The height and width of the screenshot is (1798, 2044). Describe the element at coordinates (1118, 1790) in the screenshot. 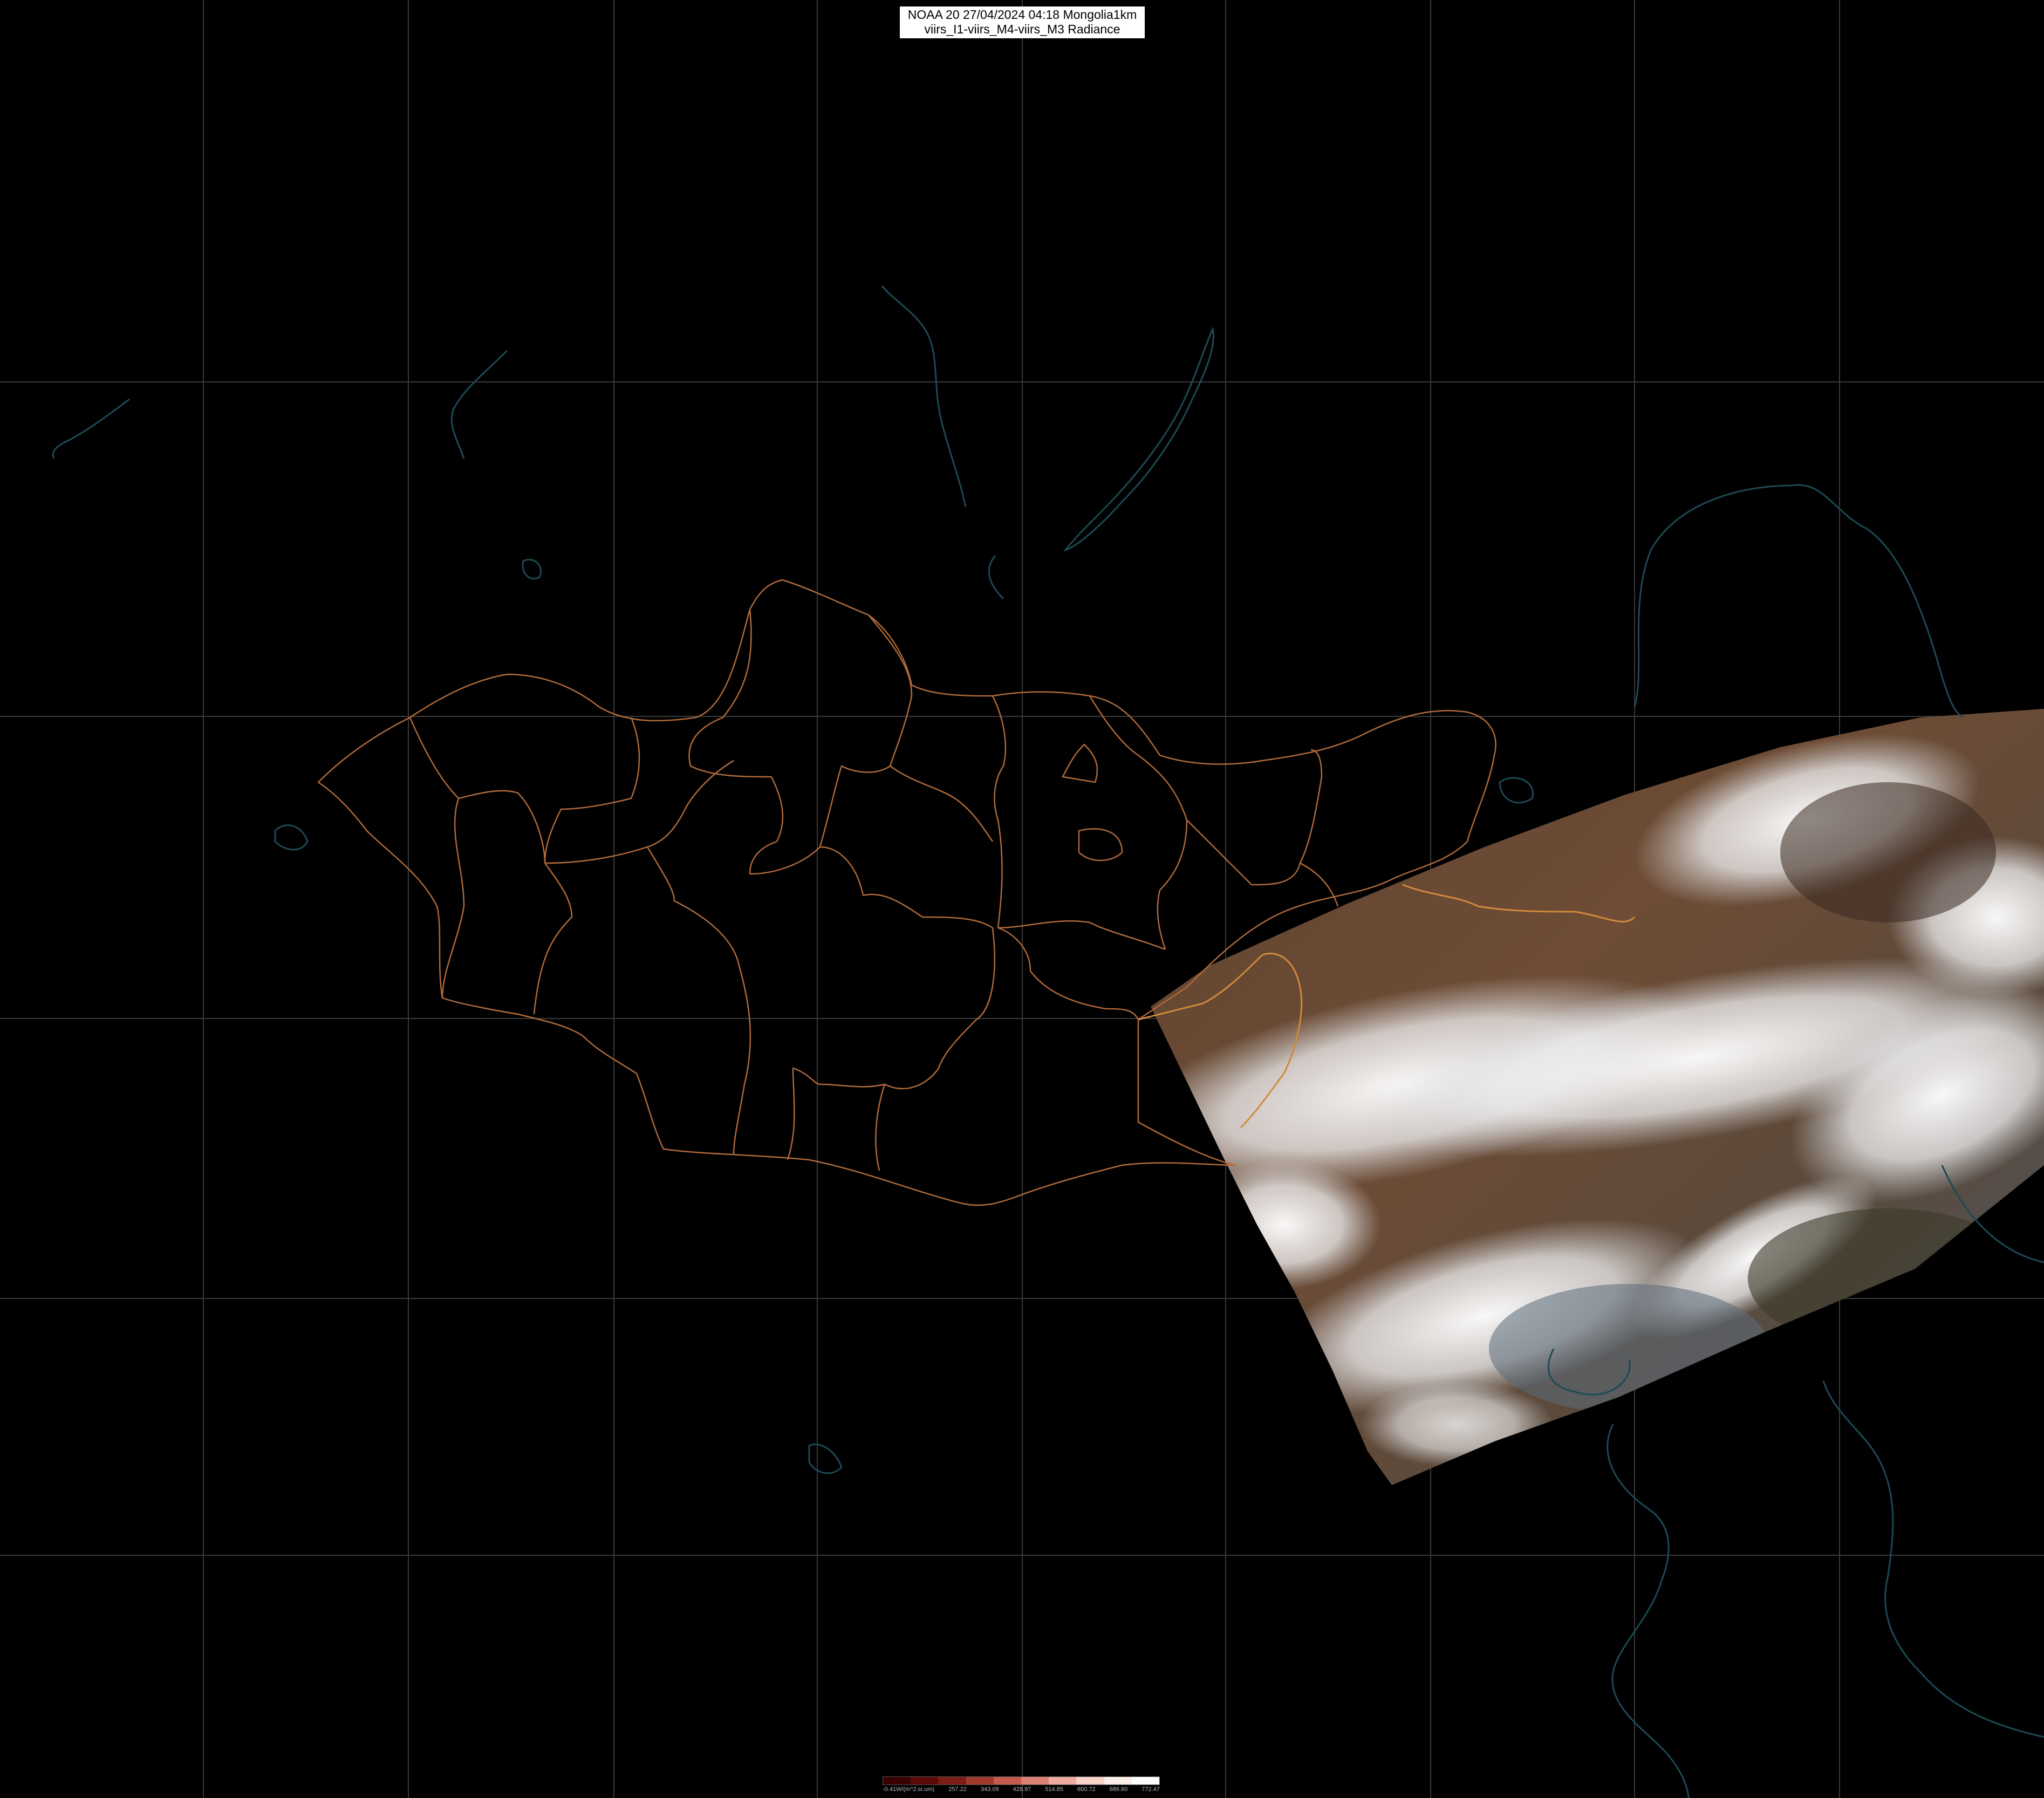

I see `colorbar-tick-label: 686.60` at that location.